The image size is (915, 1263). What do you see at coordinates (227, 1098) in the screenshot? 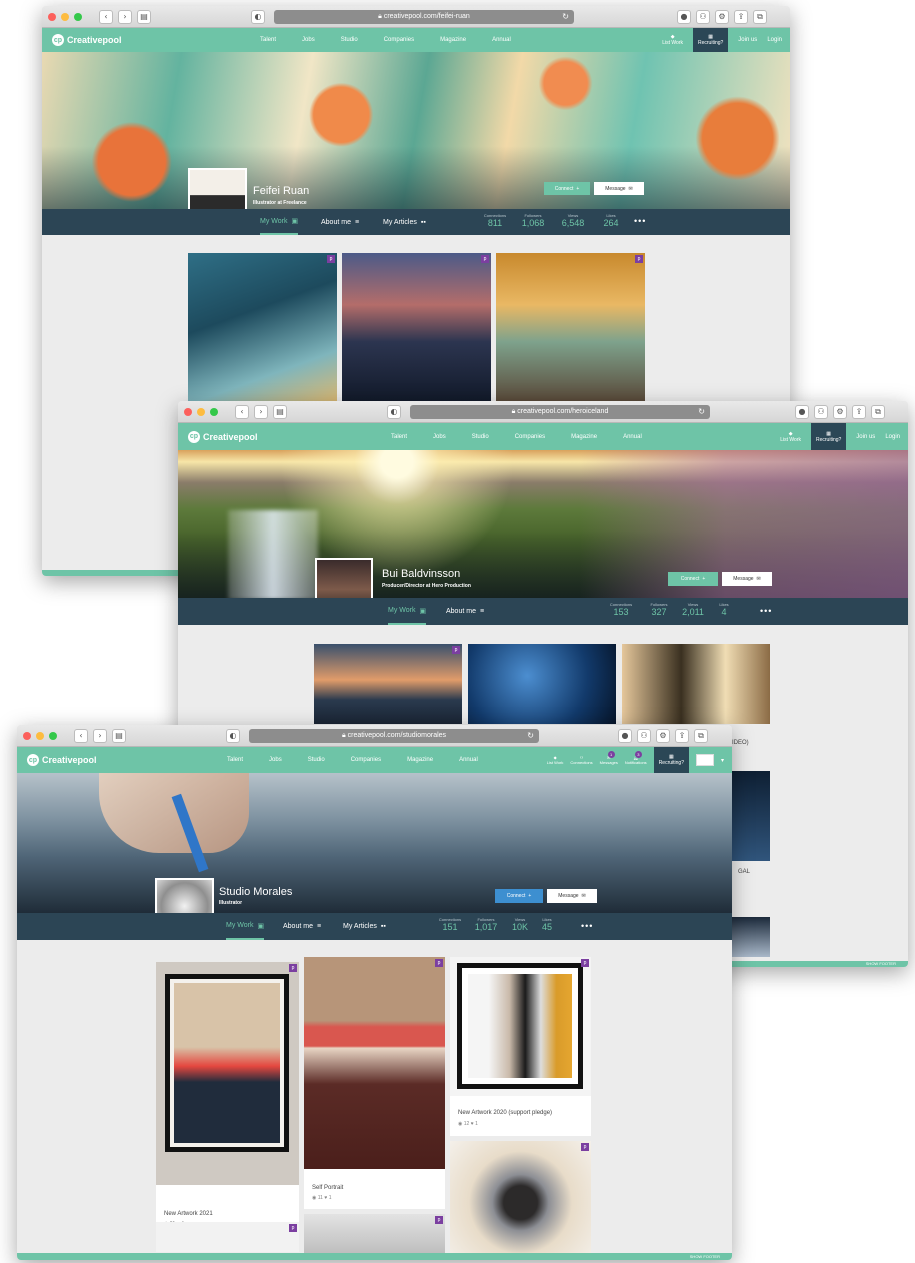
I see `work-card: p New Artwork 2021 ◉ 21 ♥ 4` at bounding box center [227, 1098].